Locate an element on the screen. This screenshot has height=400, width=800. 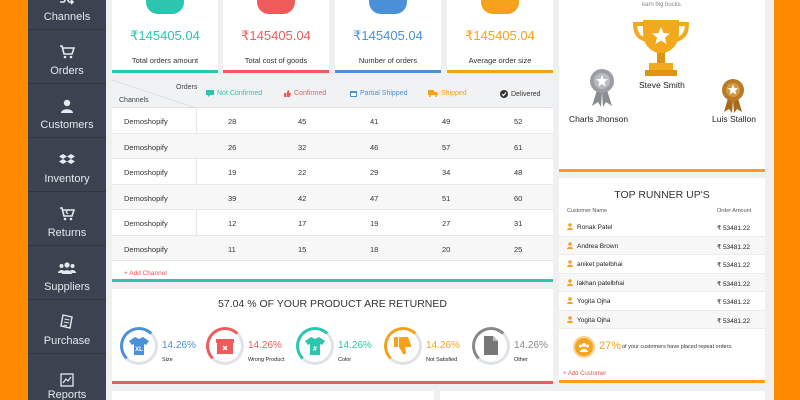
list-item: aniket patelbhai ₹ 53481.22 is located at coordinates (662, 264).